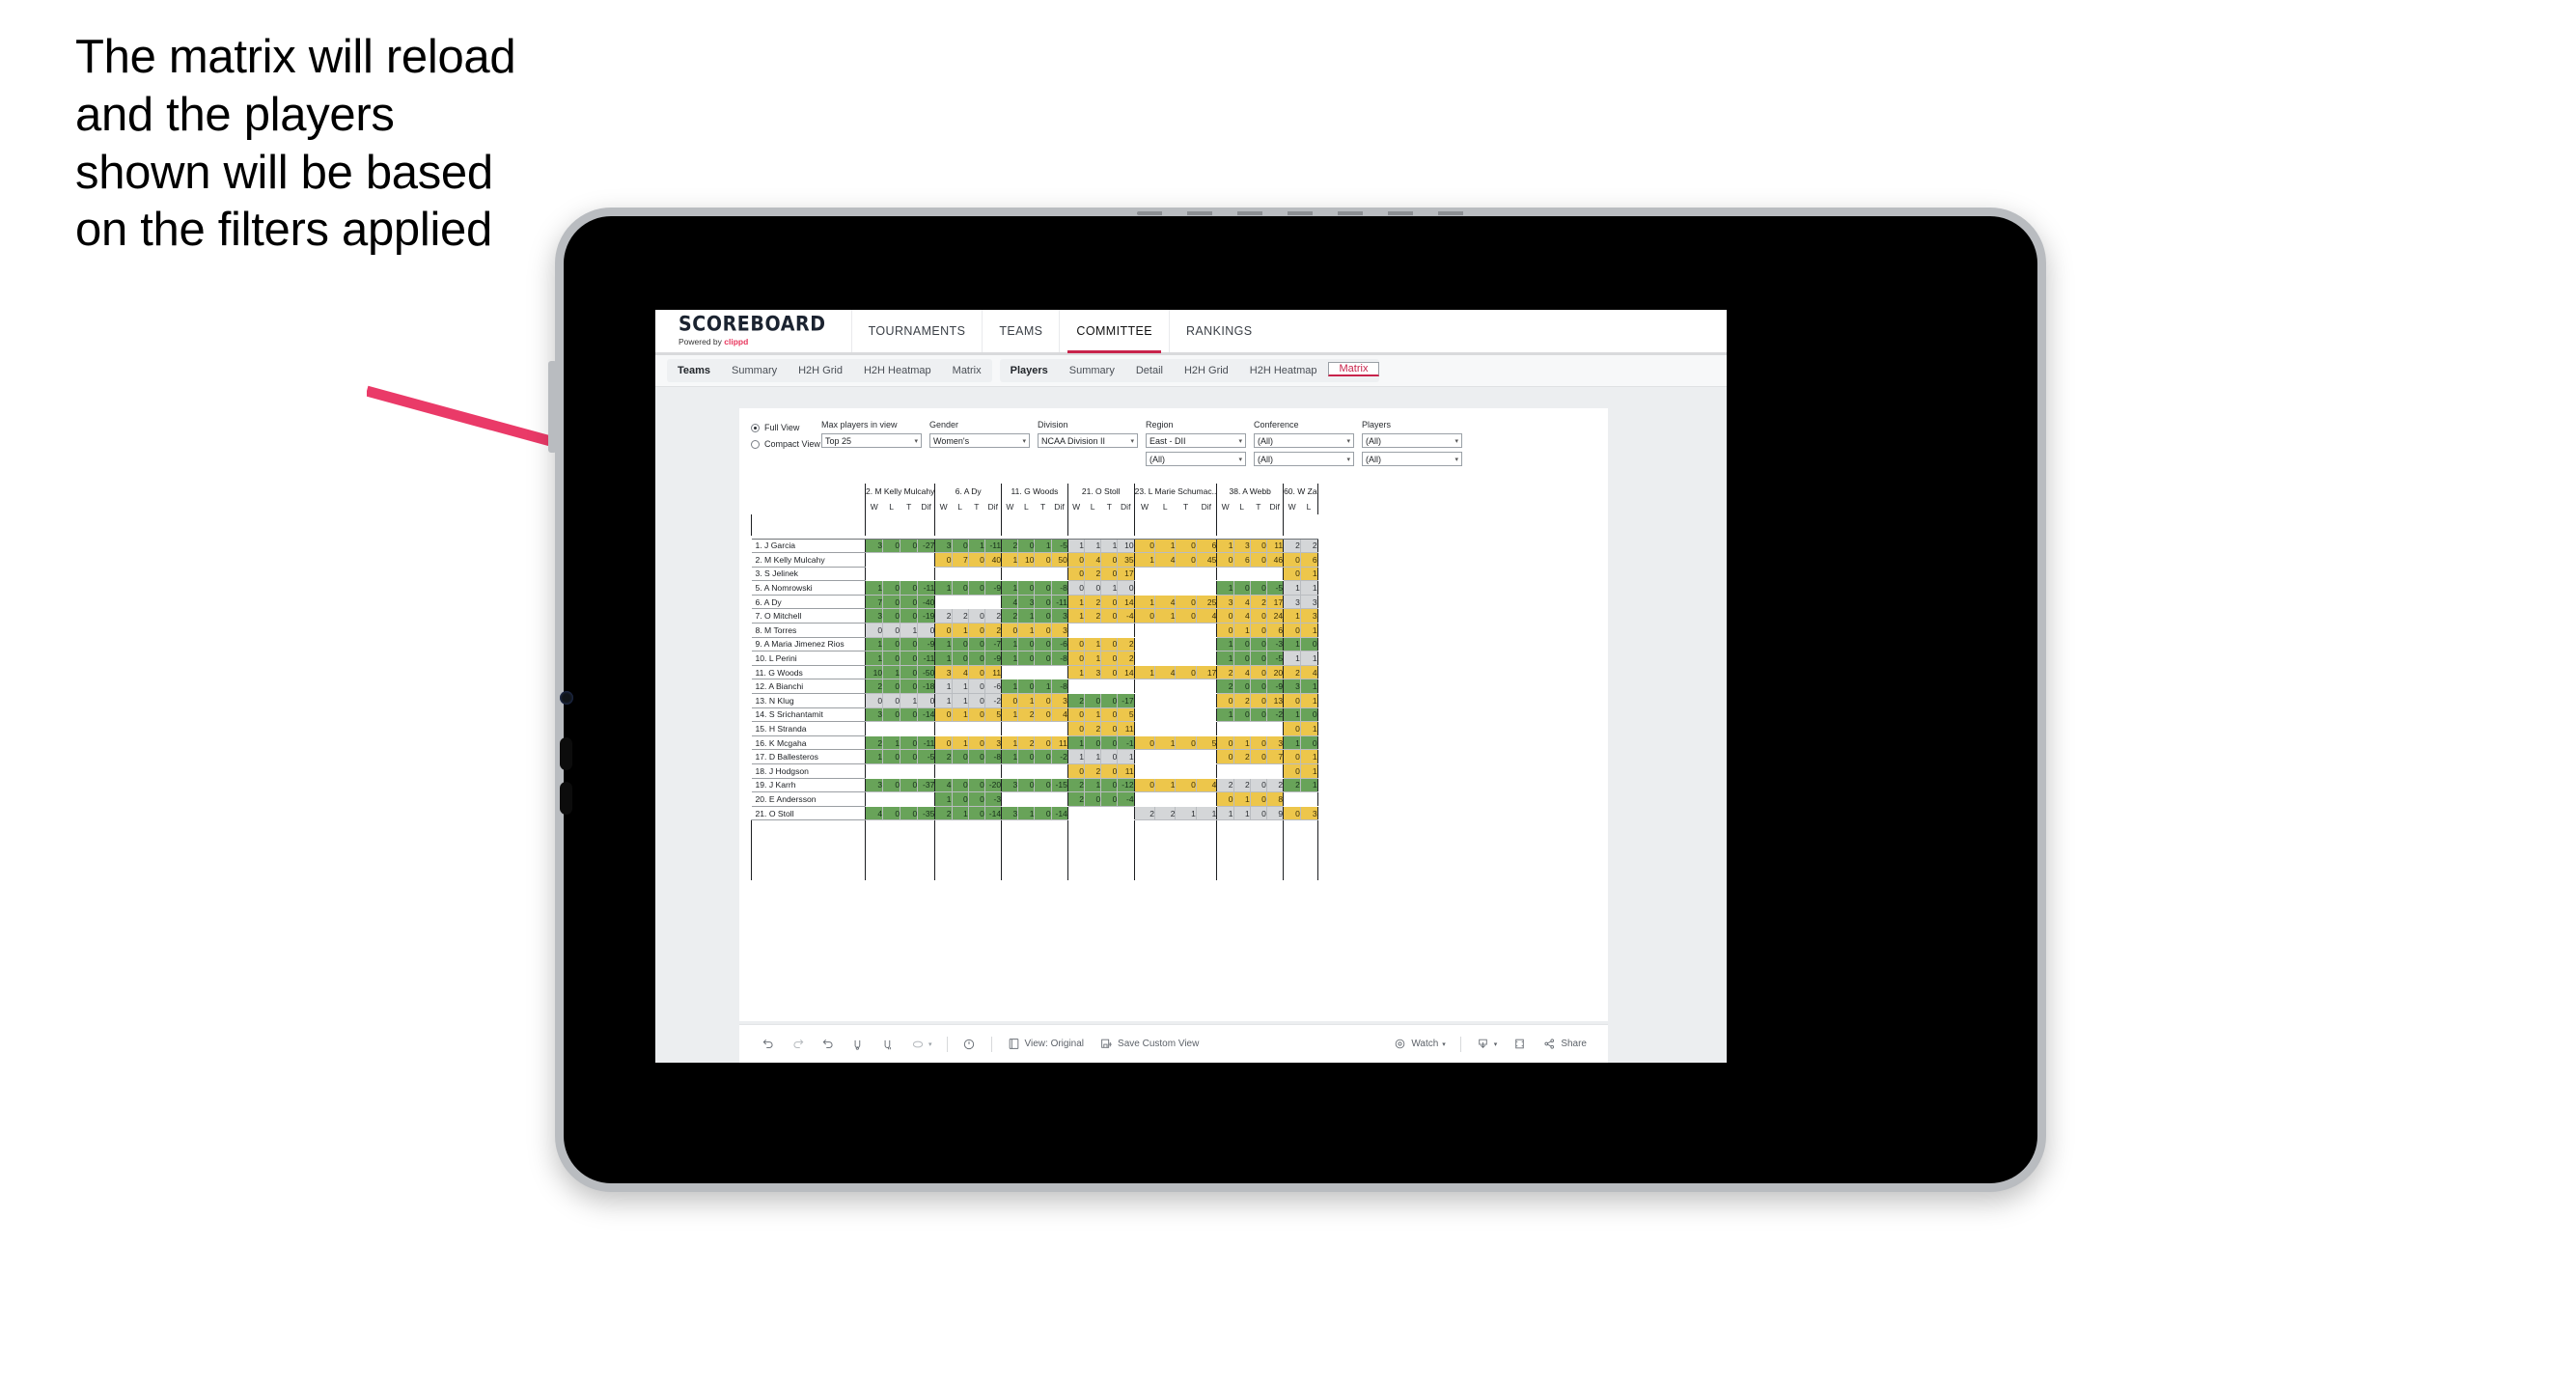  Describe the element at coordinates (1059, 588) in the screenshot. I see `matrix-cell: -8` at that location.